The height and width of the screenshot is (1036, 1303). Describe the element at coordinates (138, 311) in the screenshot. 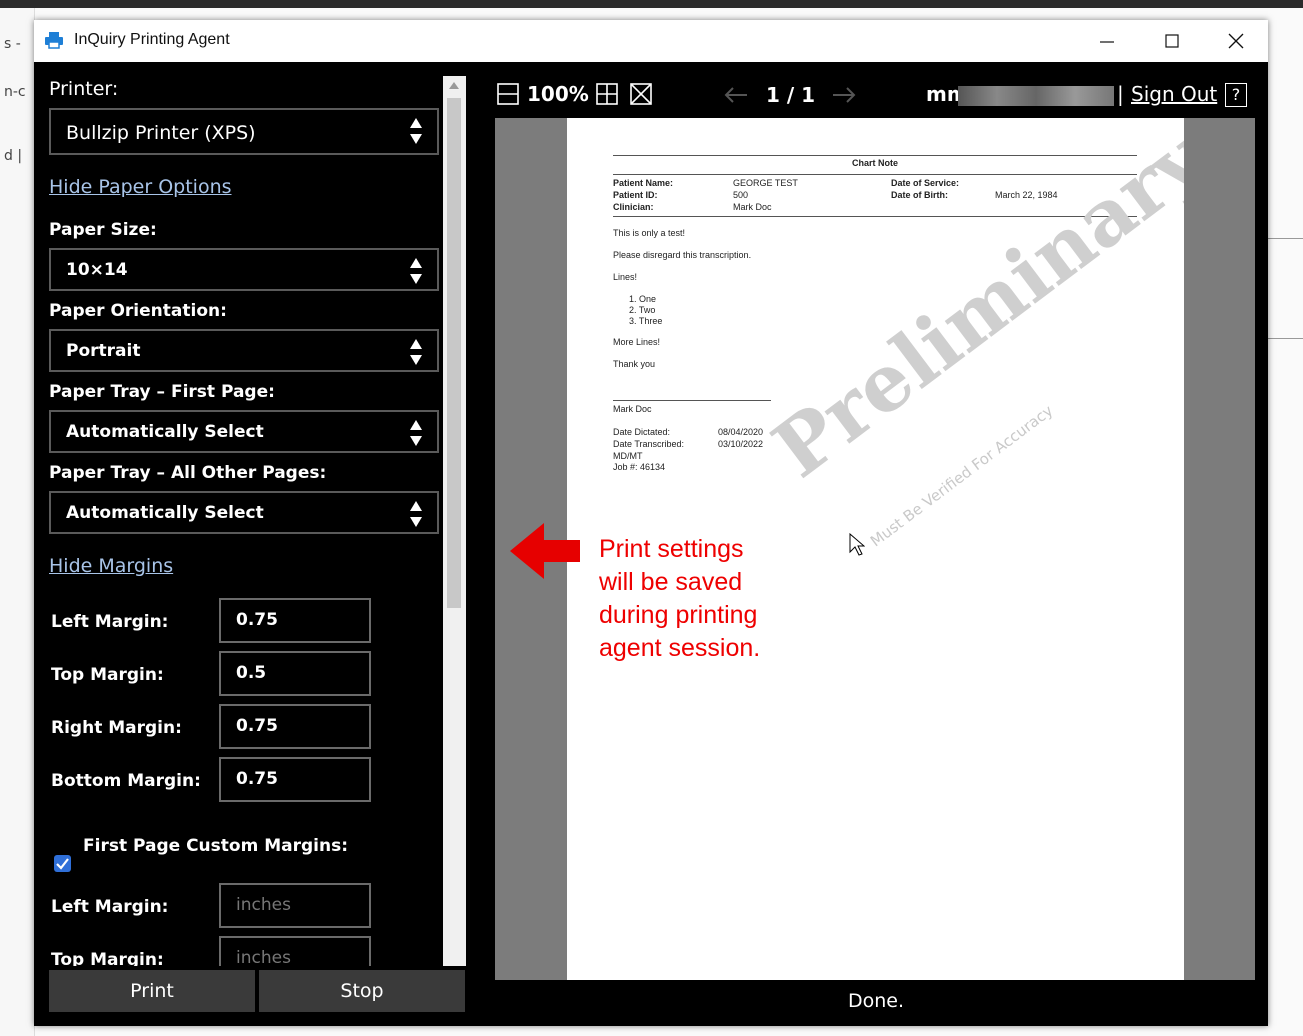

I see `orientation-label: Paper Orientation:` at that location.